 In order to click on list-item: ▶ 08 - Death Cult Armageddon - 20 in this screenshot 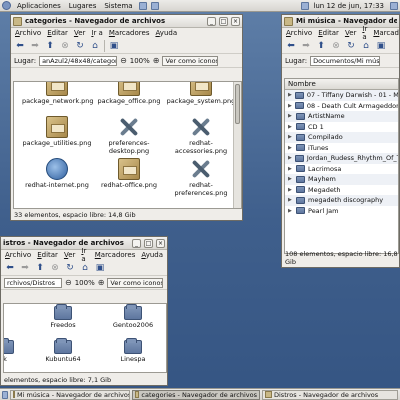, I will do `click(341, 106)`.